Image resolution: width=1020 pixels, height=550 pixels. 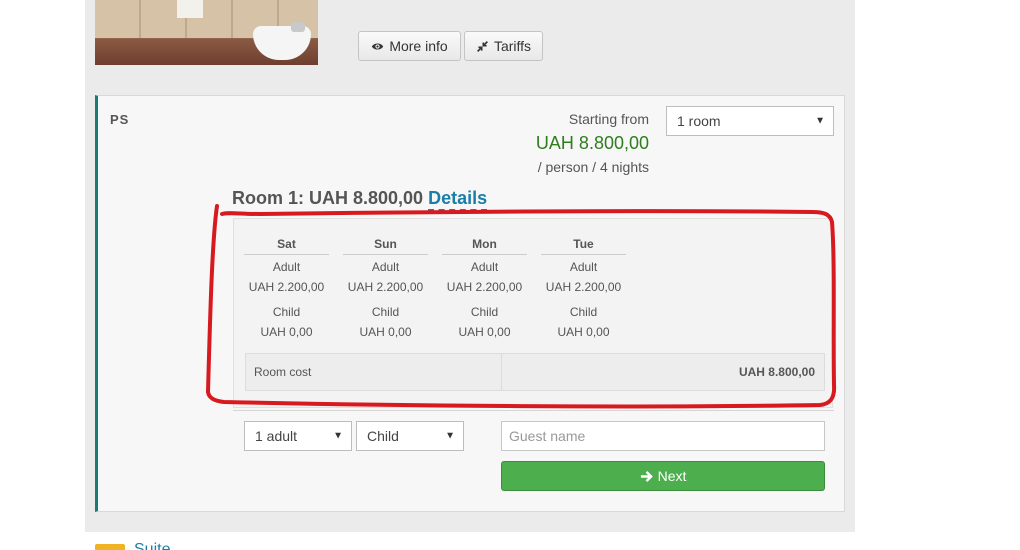 What do you see at coordinates (276, 436) in the screenshot?
I see `adults-select-value: 1 adult` at bounding box center [276, 436].